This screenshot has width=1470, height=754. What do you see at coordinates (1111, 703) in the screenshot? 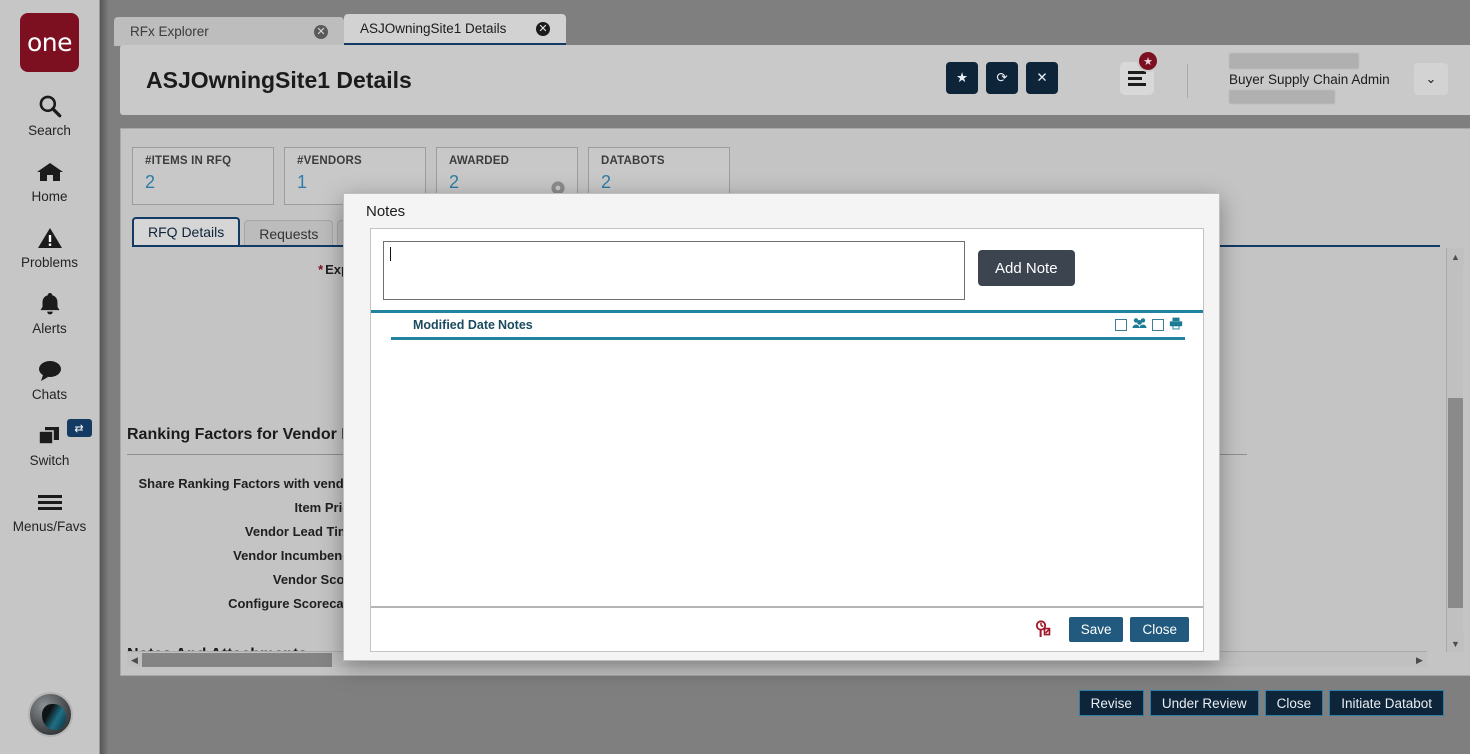
I see `revise-button: Revise` at bounding box center [1111, 703].